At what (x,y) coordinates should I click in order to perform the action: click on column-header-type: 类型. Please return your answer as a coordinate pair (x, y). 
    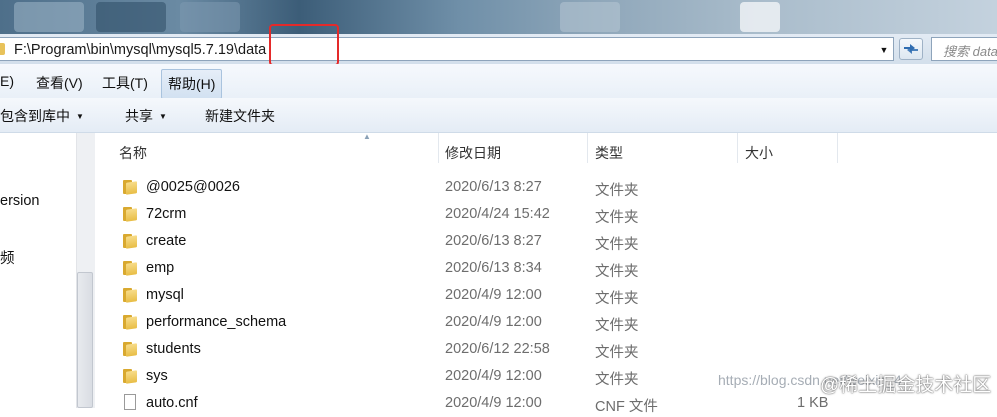
    Looking at the image, I should click on (609, 153).